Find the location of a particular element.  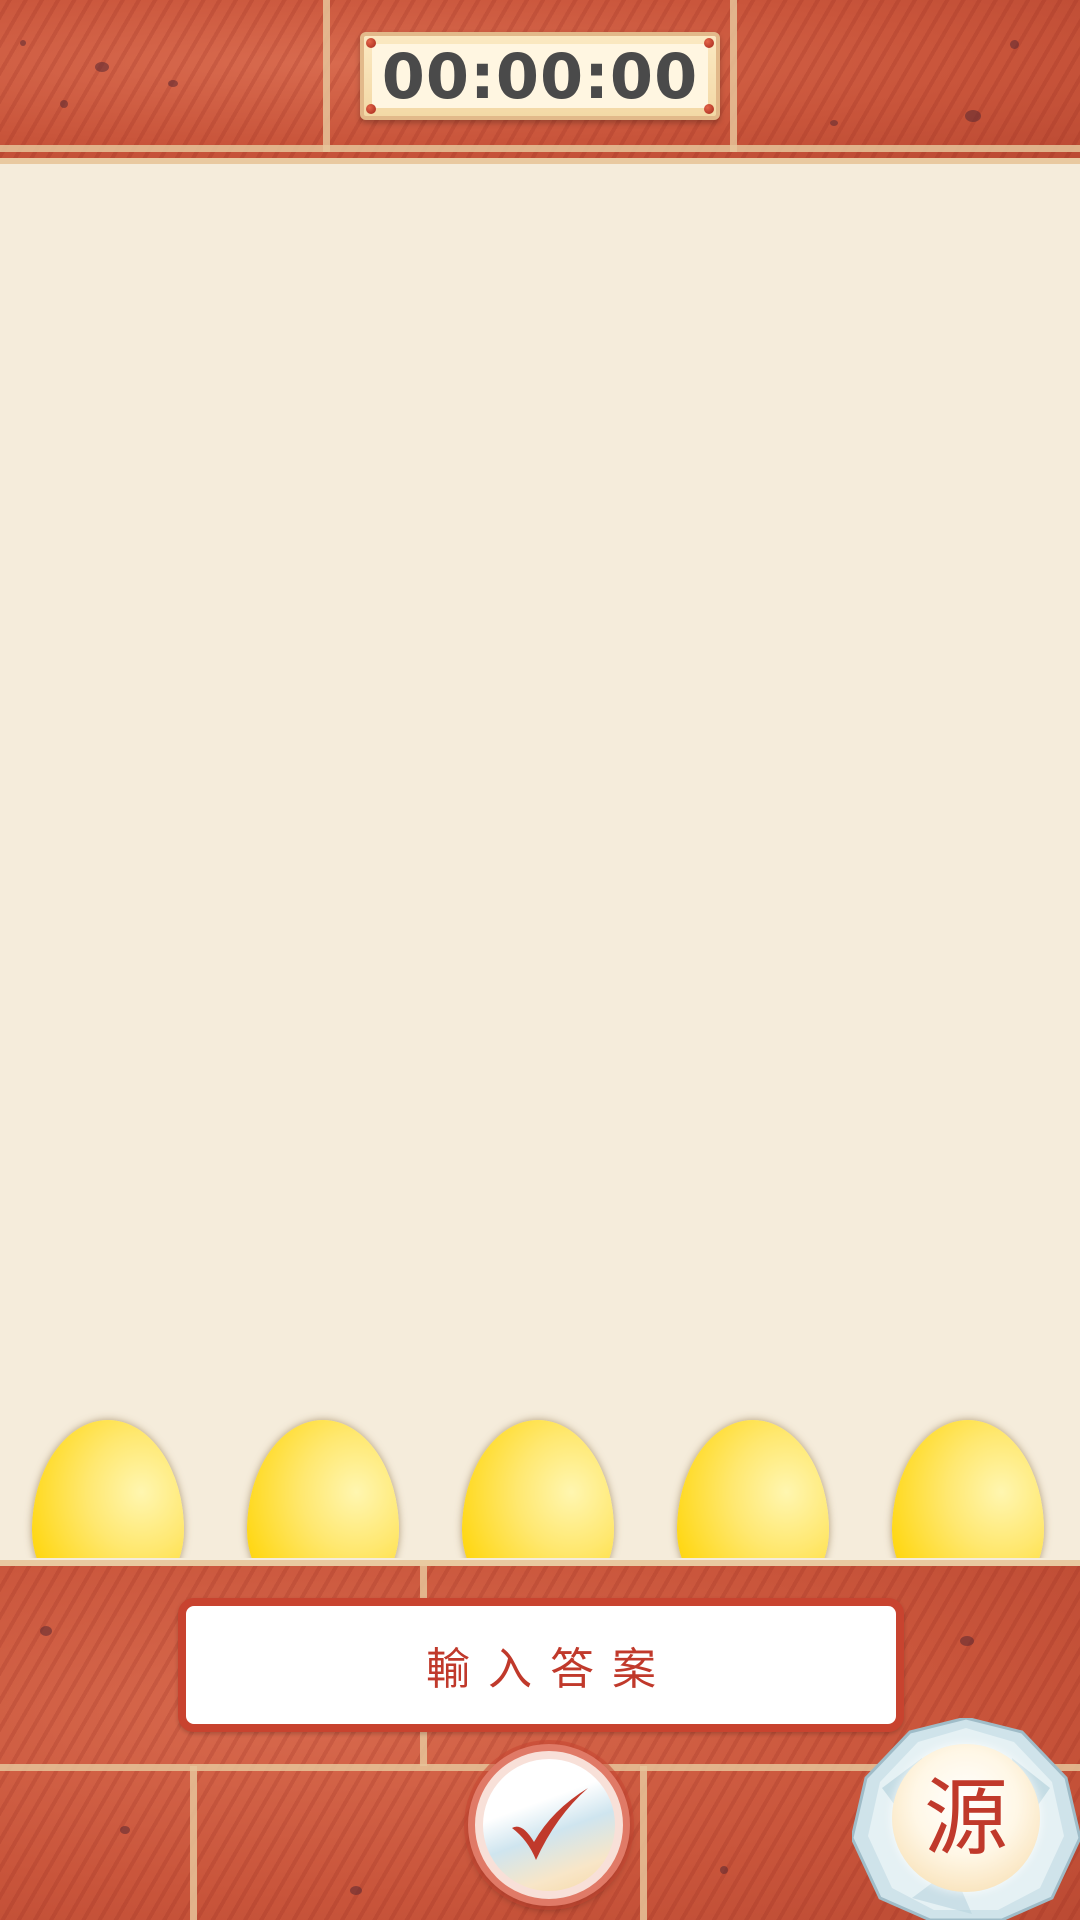

checkmark-icon is located at coordinates (550, 1824).